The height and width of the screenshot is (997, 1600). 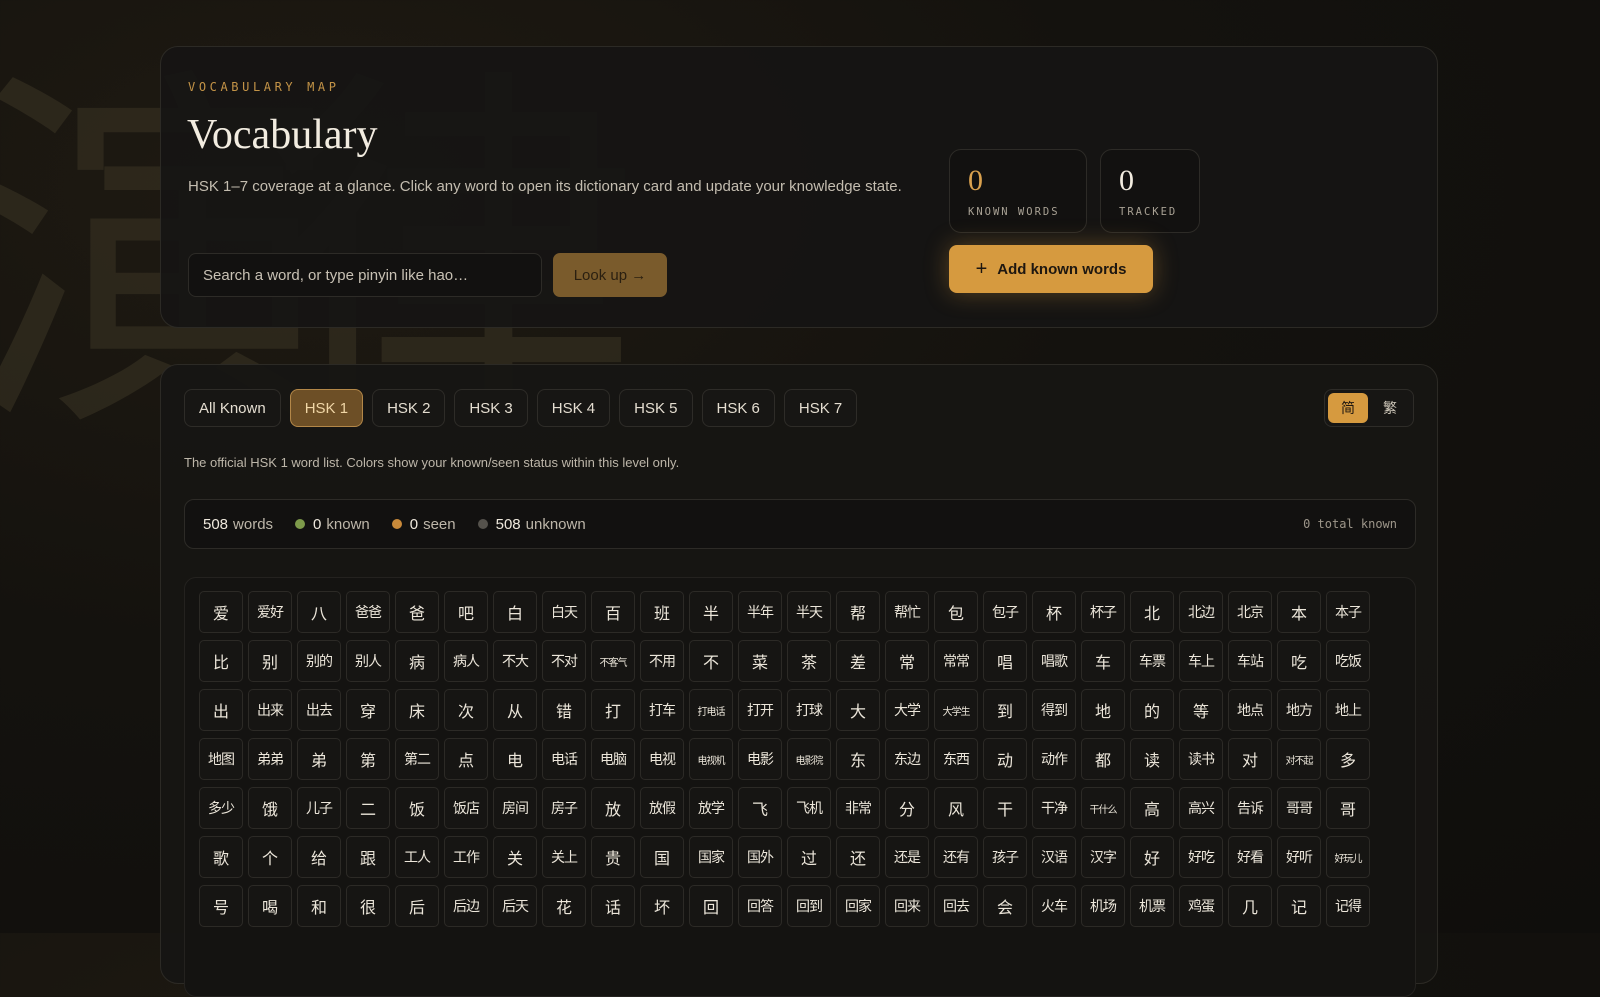 I want to click on word-tile: 干什么, so click(x=1103, y=808).